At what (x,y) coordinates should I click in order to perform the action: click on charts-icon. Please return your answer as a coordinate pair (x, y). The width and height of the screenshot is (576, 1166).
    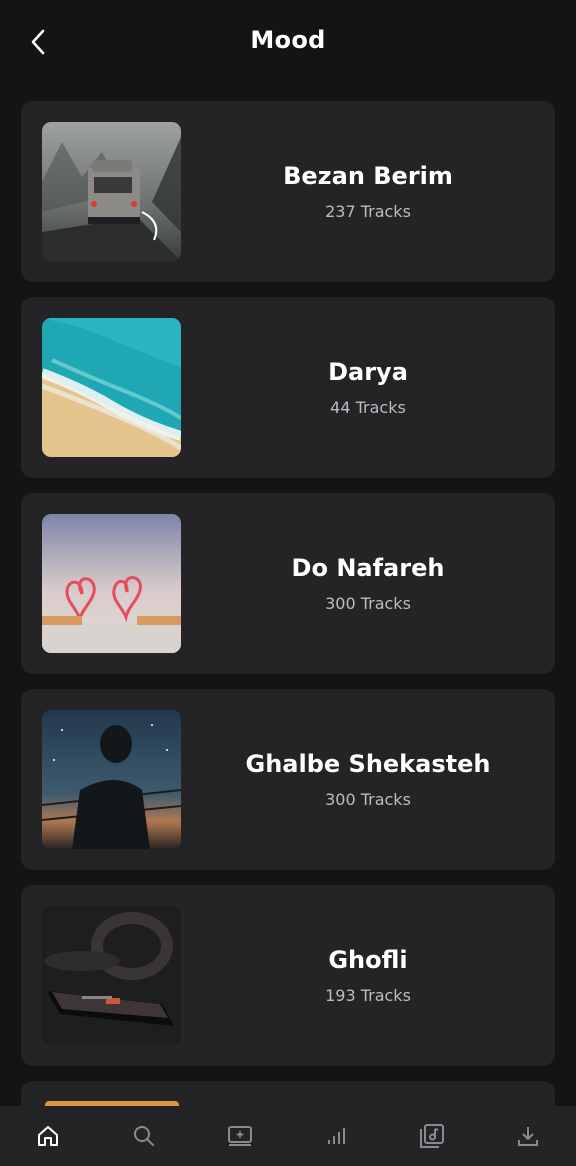
    Looking at the image, I should click on (336, 1136).